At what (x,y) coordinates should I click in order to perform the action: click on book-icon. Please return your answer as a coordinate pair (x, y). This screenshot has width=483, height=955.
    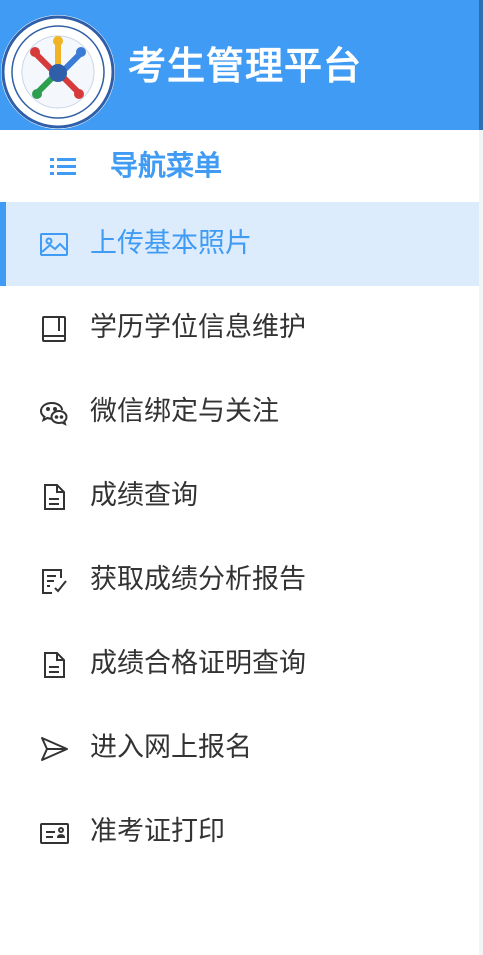
    Looking at the image, I should click on (54, 329).